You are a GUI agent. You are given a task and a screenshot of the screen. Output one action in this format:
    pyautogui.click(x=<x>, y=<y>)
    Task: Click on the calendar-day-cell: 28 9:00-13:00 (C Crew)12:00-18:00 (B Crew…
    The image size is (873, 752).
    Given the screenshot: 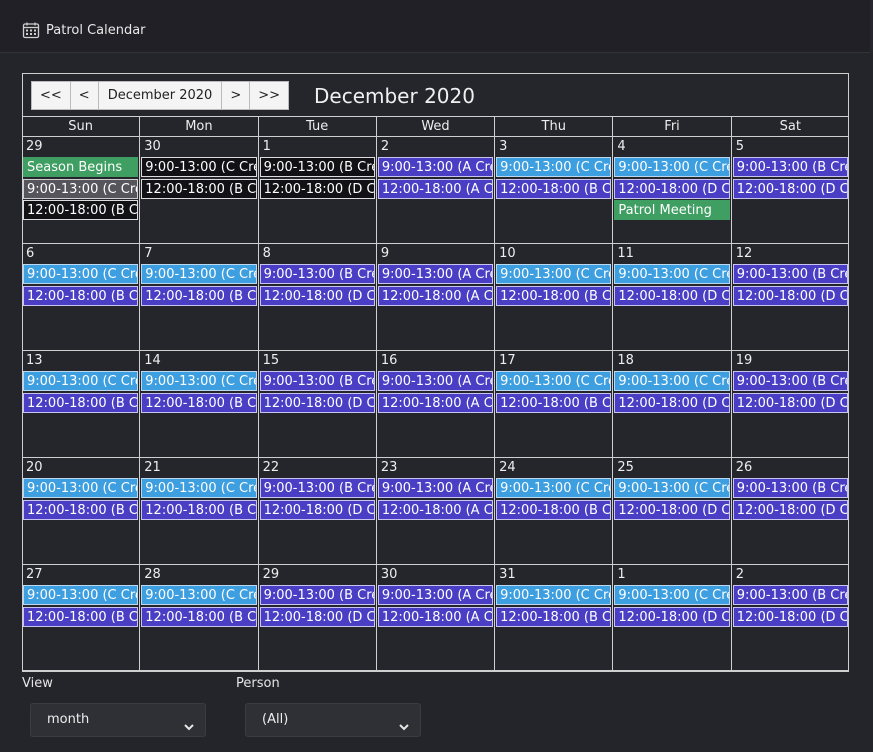 What is the action you would take?
    pyautogui.click(x=199, y=618)
    